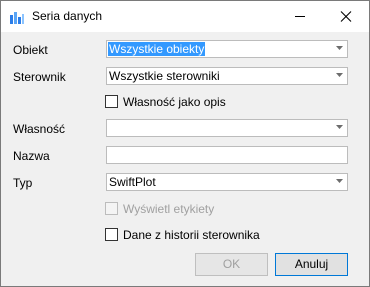 This screenshot has height=287, width=370. Describe the element at coordinates (111, 101) in the screenshot. I see `wlasnosc-jako-opis-checkbox` at that location.